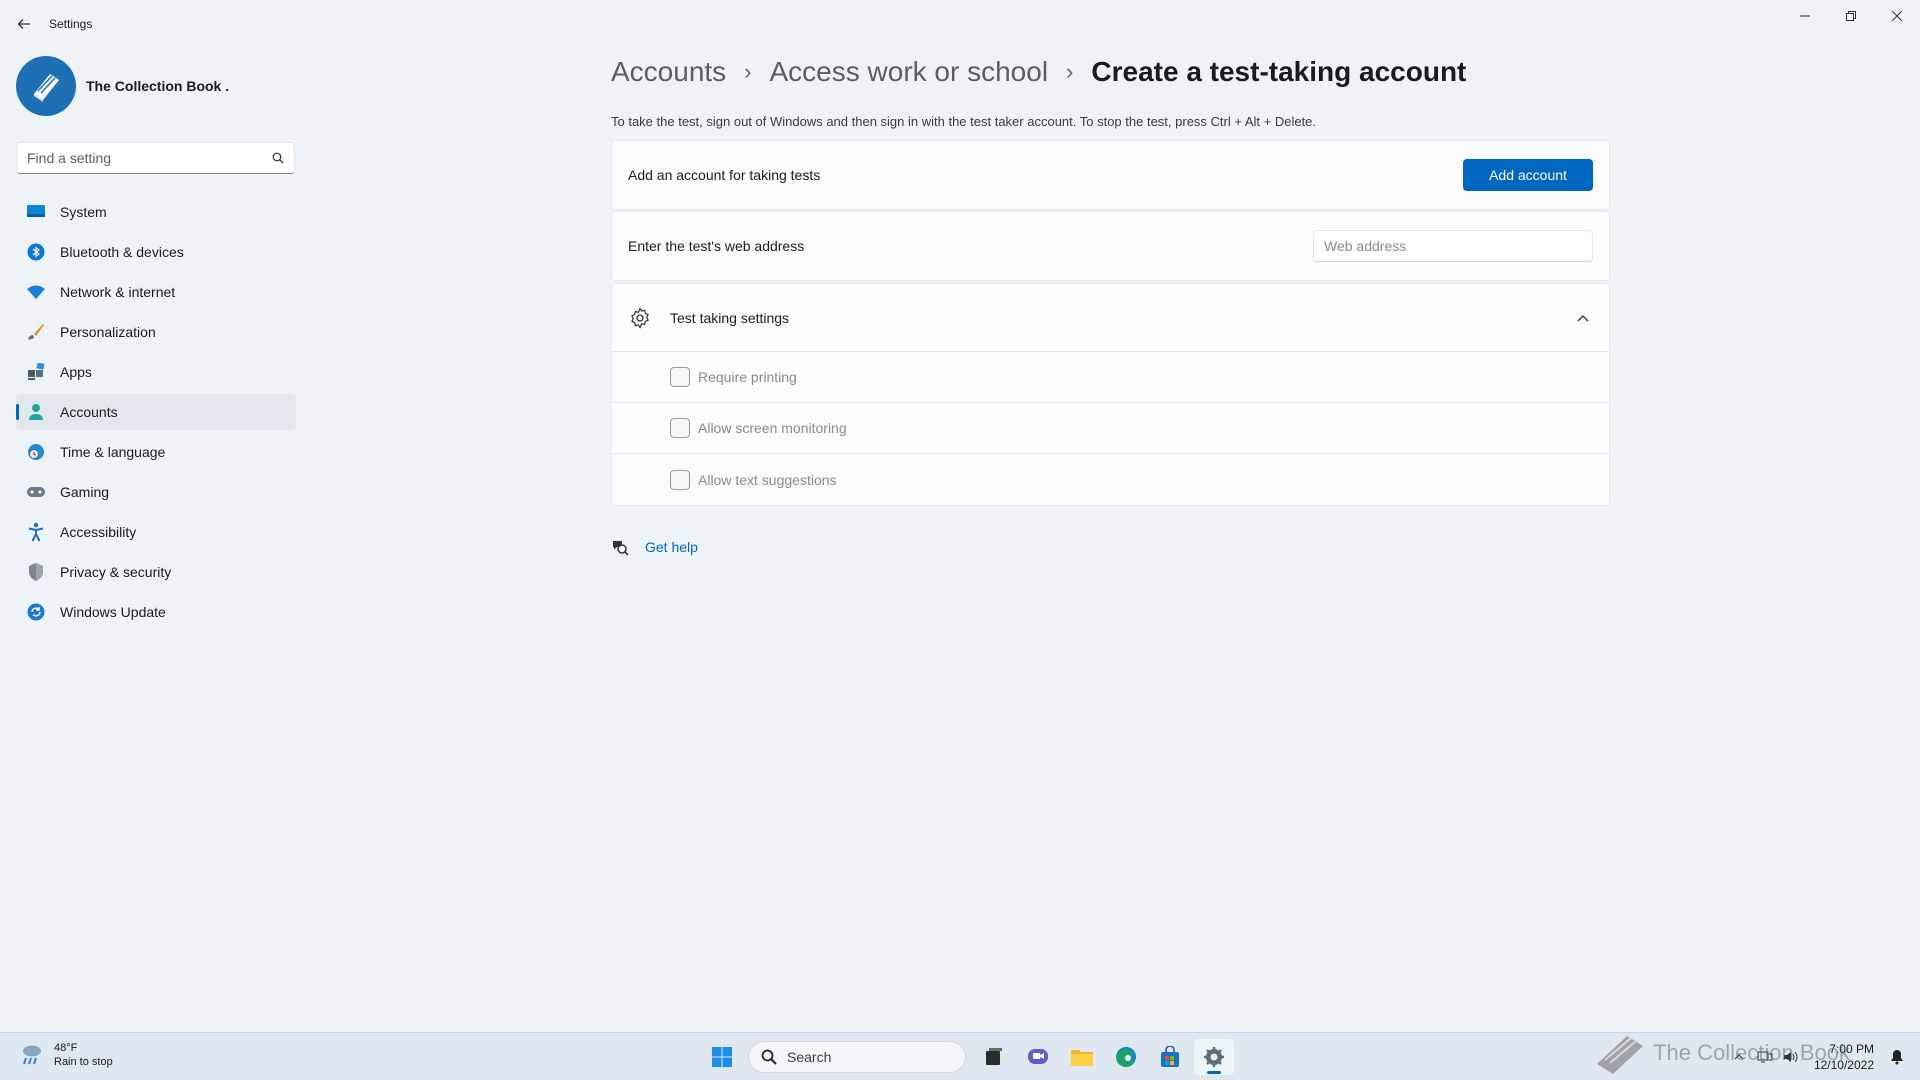 The width and height of the screenshot is (1920, 1080). What do you see at coordinates (724, 175) in the screenshot?
I see `add-account-label: Add an account for taking tests` at bounding box center [724, 175].